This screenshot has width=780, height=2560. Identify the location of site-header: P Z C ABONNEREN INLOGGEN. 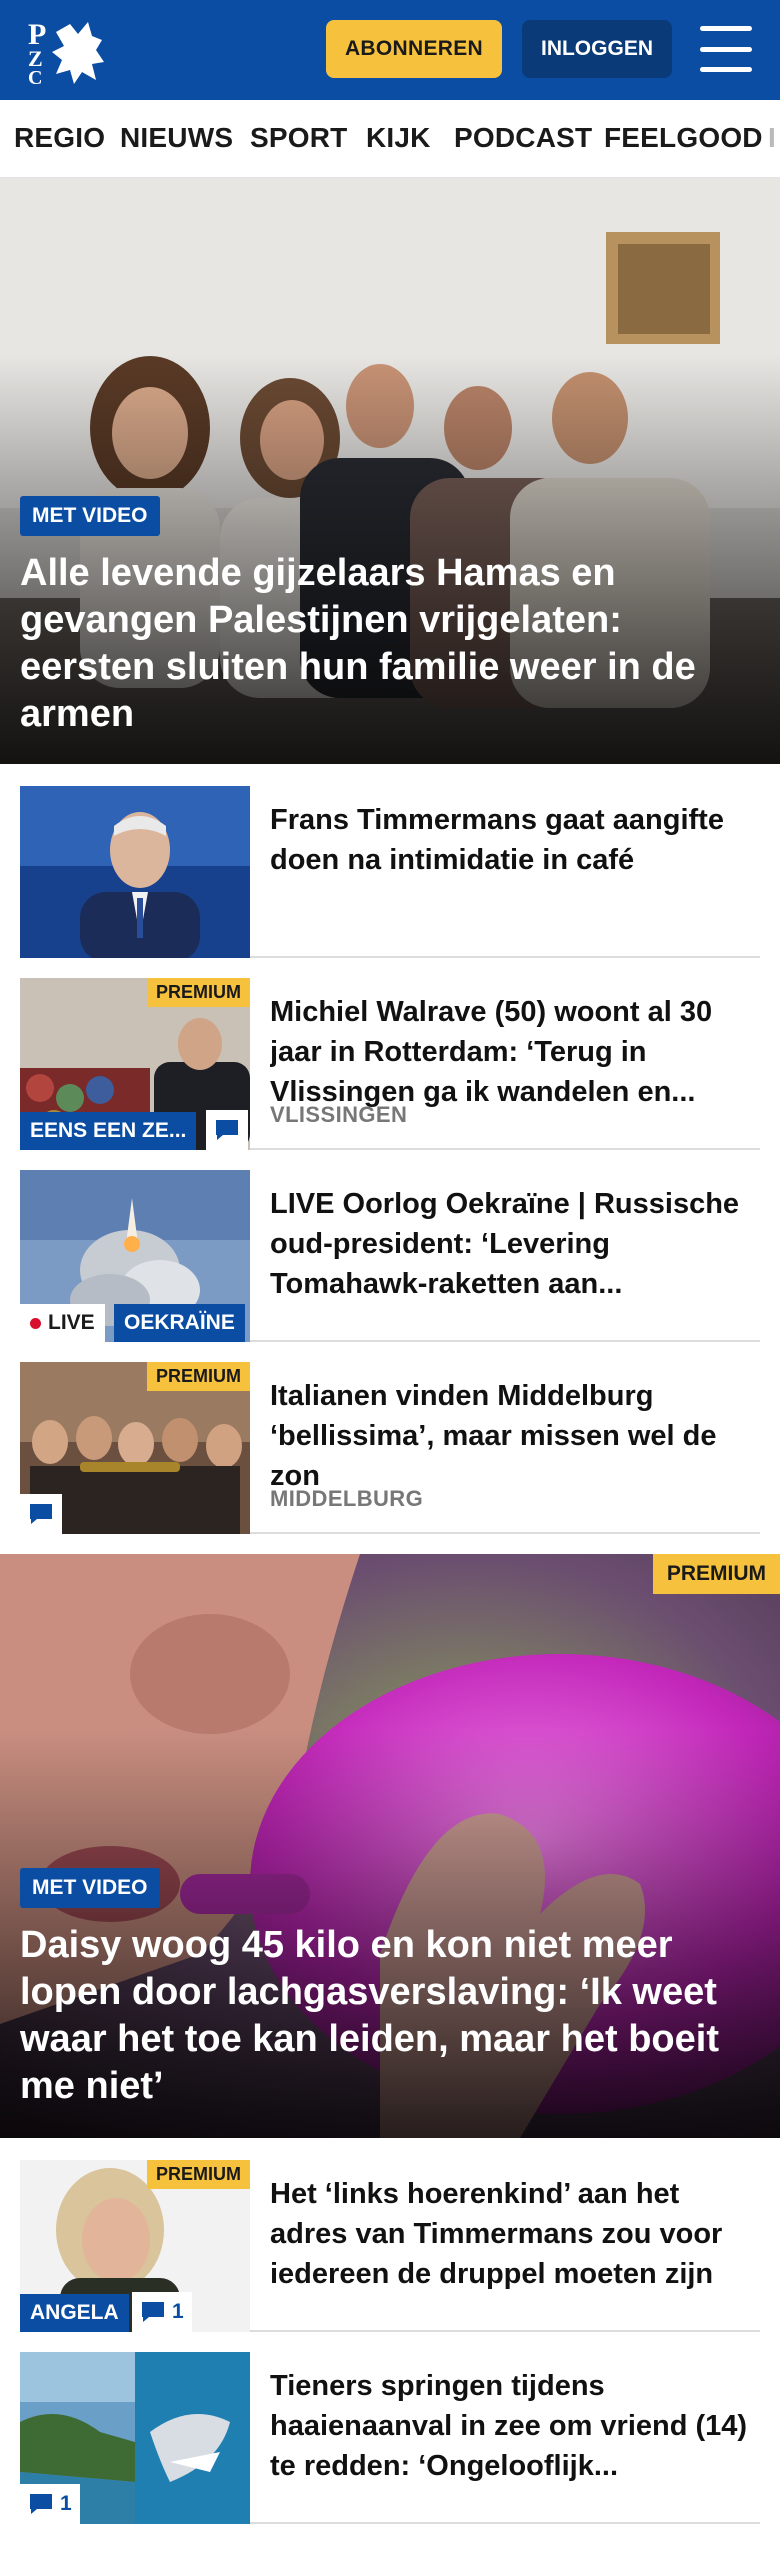
(390, 50).